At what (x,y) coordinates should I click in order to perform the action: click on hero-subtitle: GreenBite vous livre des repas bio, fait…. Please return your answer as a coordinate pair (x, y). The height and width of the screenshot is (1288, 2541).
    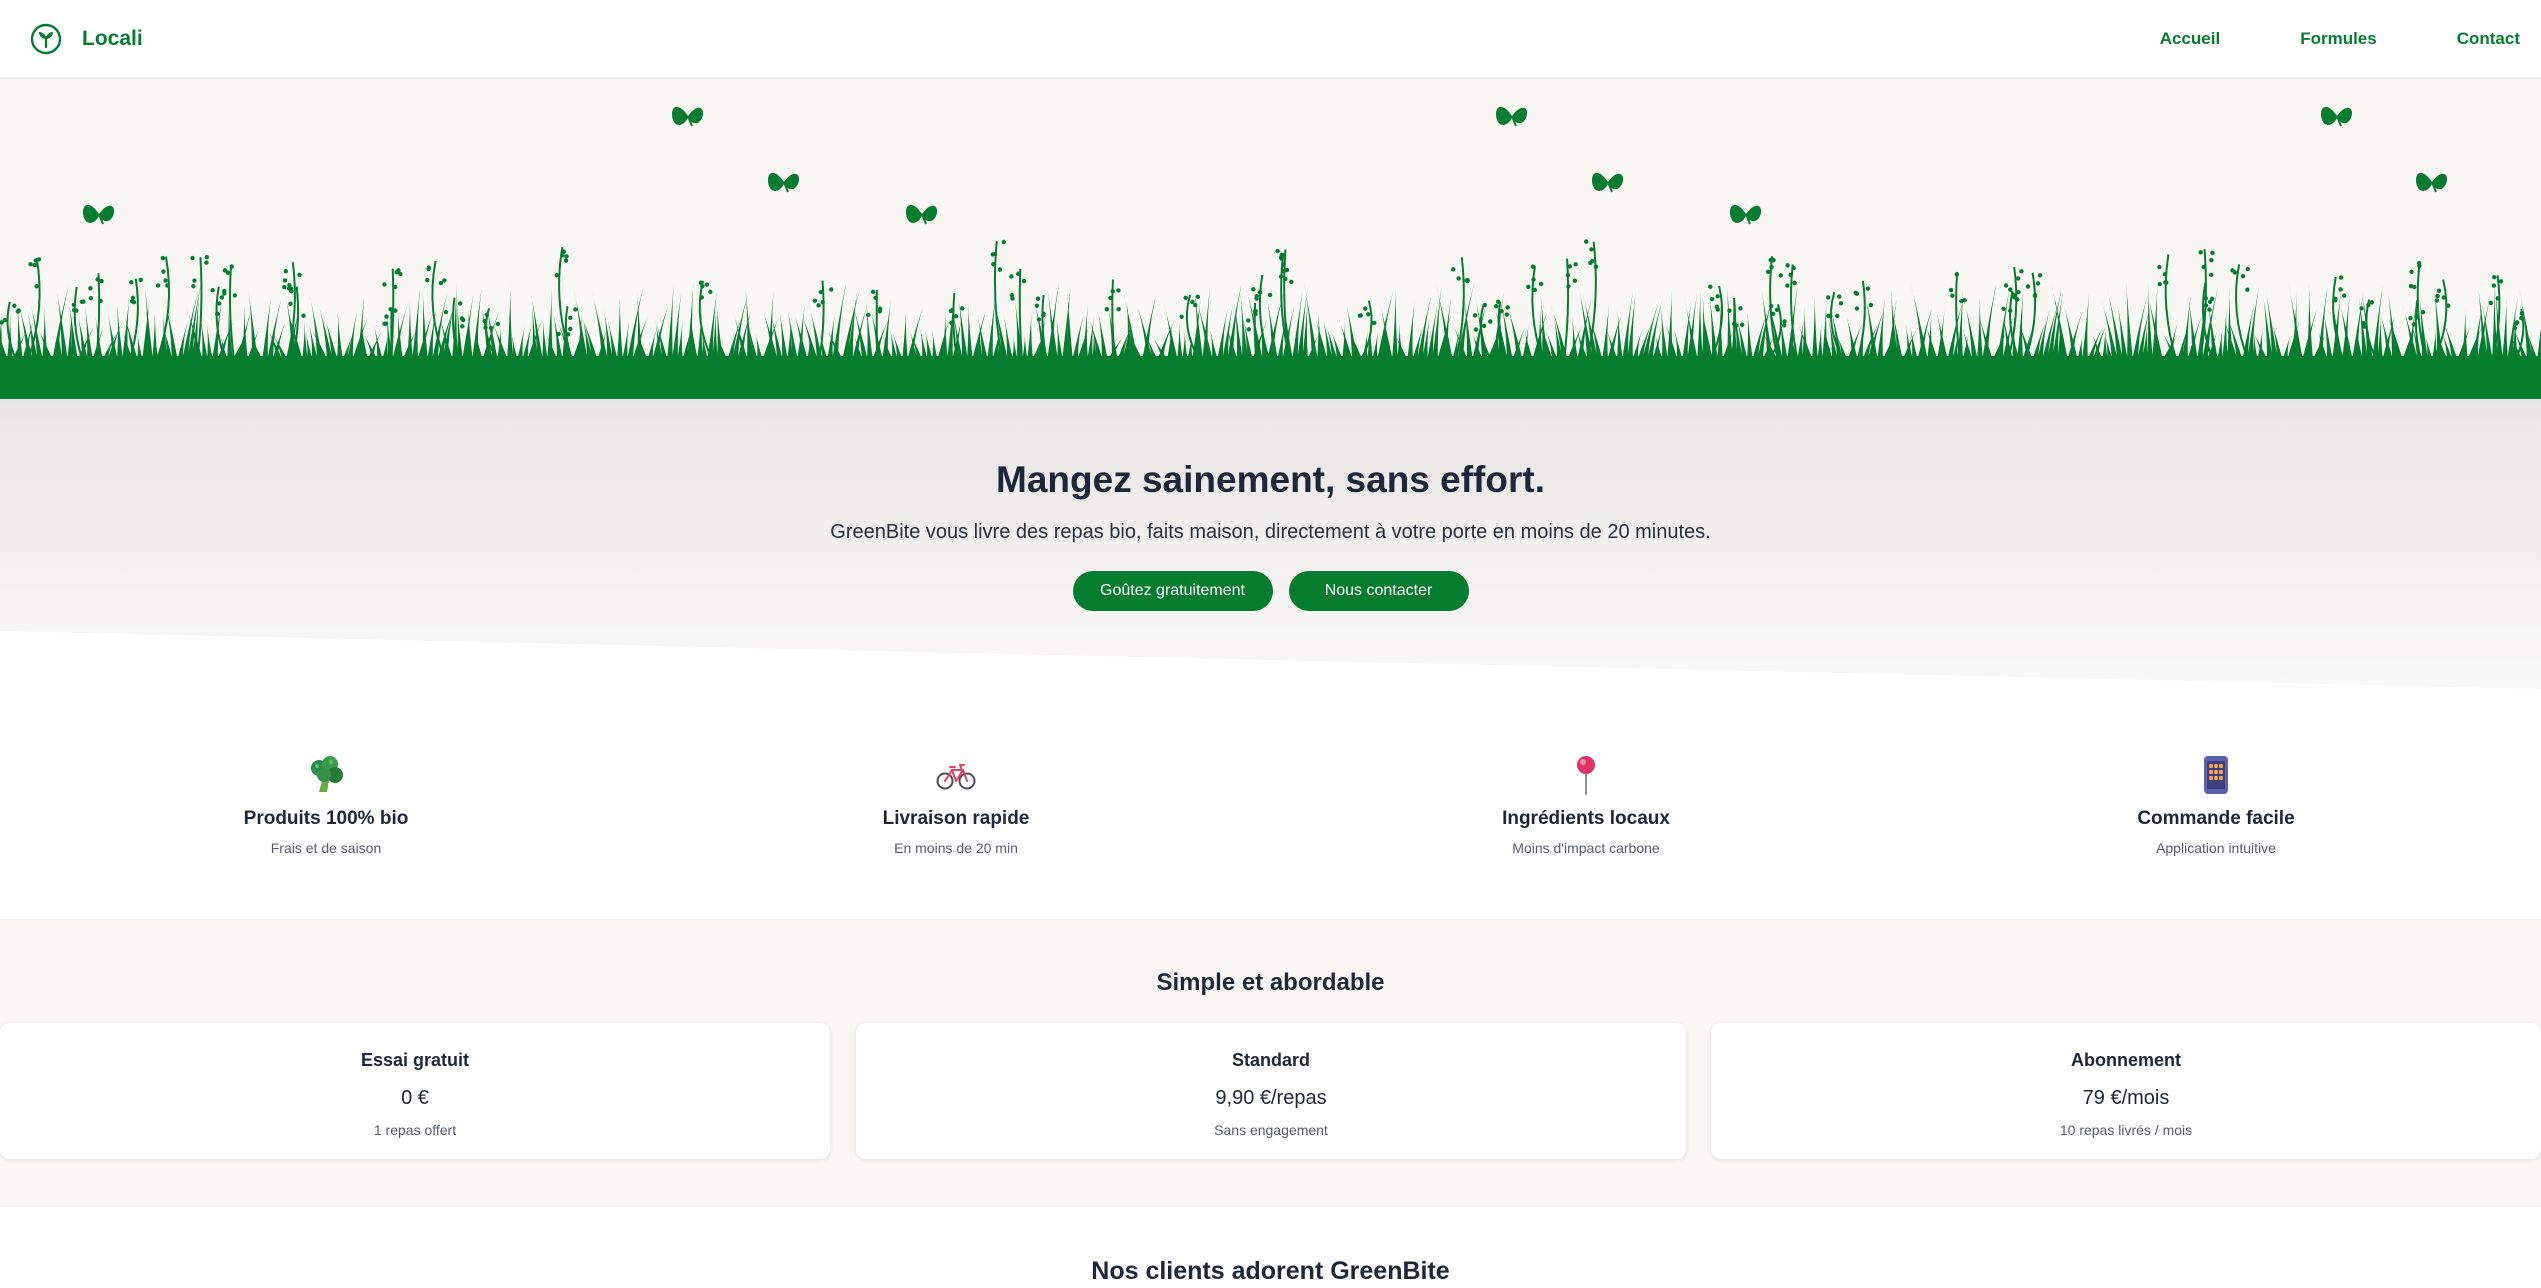
    Looking at the image, I should click on (1270, 532).